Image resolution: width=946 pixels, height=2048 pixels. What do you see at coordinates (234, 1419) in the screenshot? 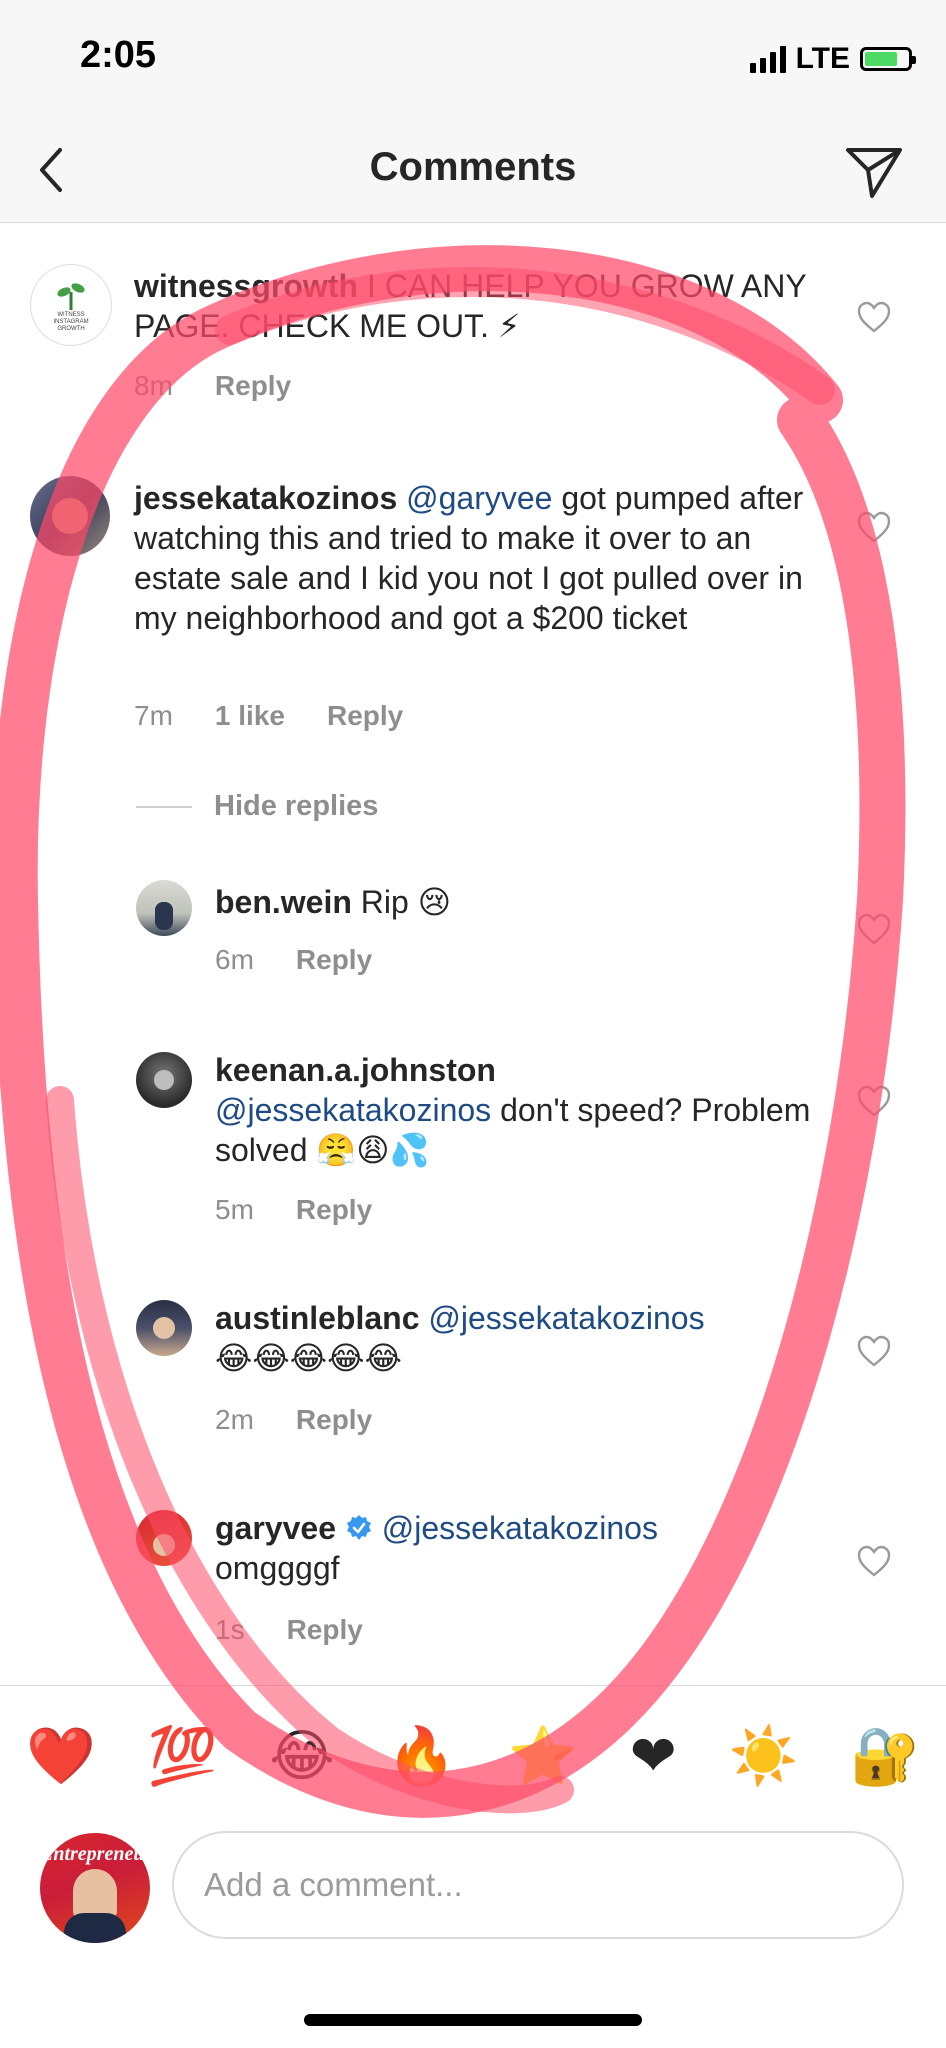
I see `comment-time: 2m` at bounding box center [234, 1419].